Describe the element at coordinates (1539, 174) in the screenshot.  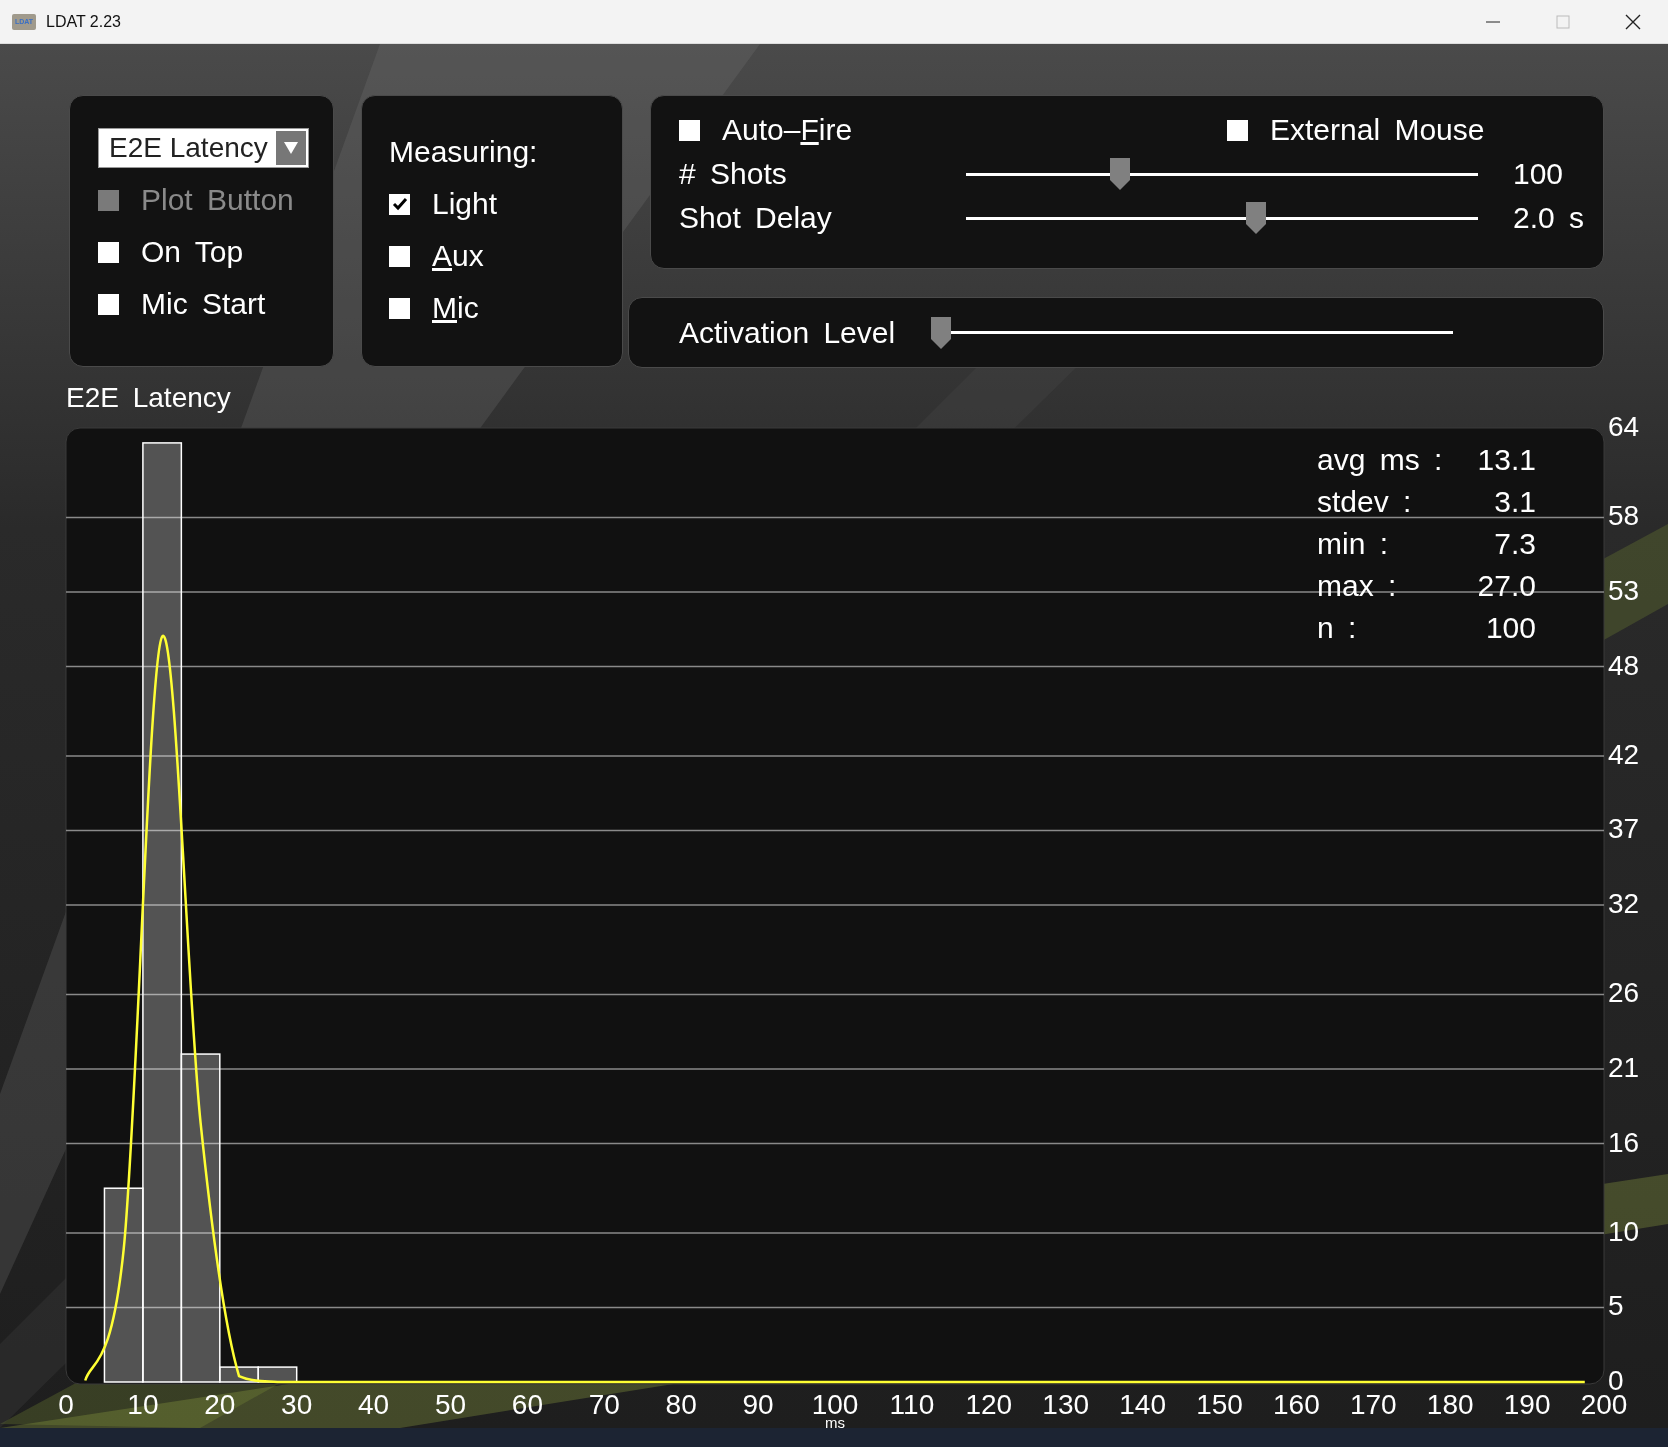
I see `slider-value: 100` at that location.